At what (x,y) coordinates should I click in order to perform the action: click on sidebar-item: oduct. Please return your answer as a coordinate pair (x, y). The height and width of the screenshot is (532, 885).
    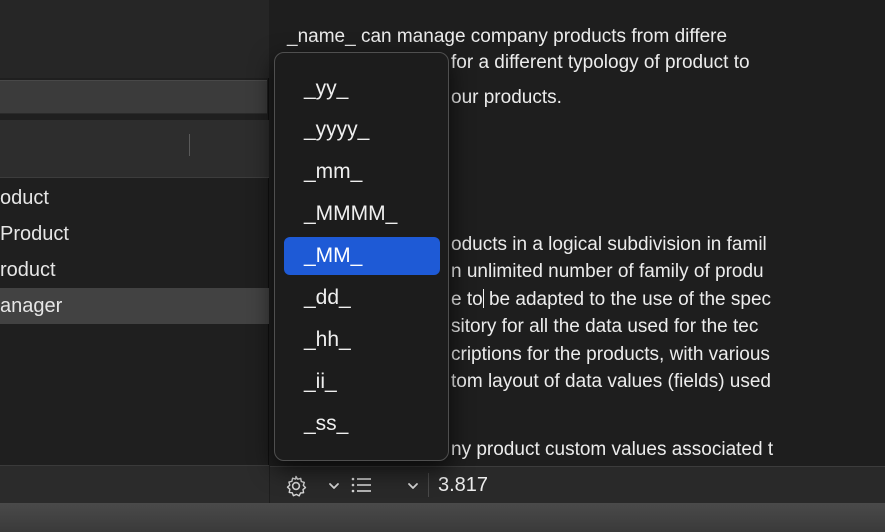
    Looking at the image, I should click on (134, 198).